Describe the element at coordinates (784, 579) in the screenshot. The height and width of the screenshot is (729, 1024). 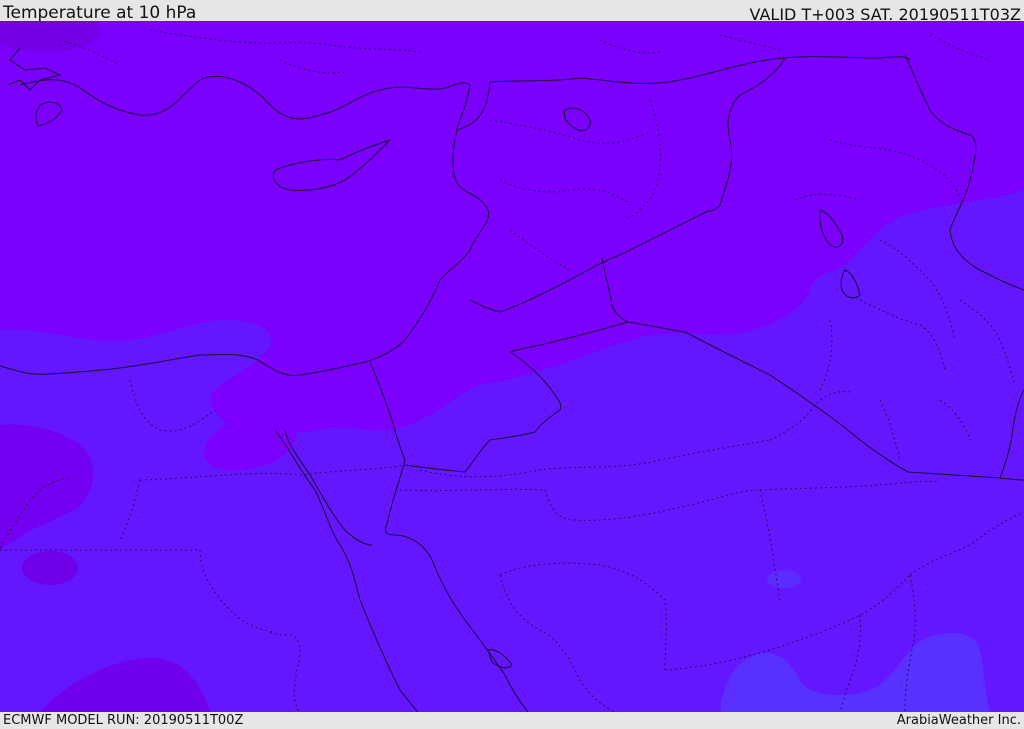
I see `cool-patch-small` at that location.